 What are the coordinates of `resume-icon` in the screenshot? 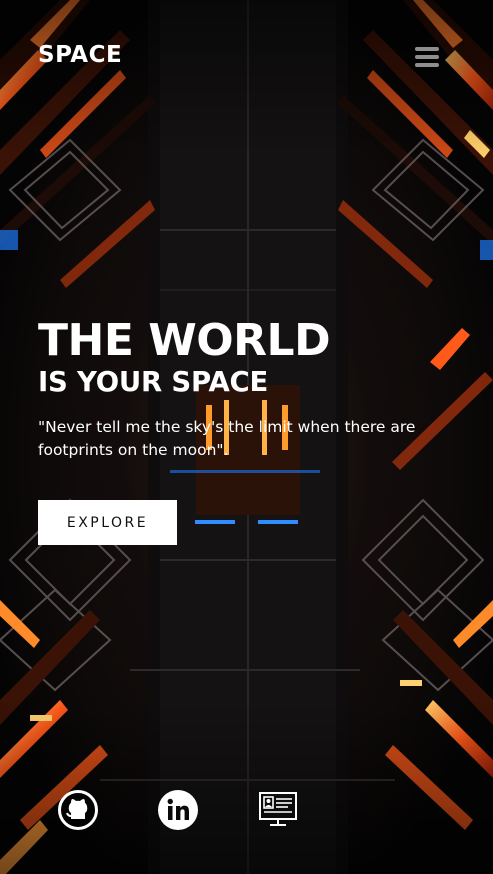 It's located at (278, 809).